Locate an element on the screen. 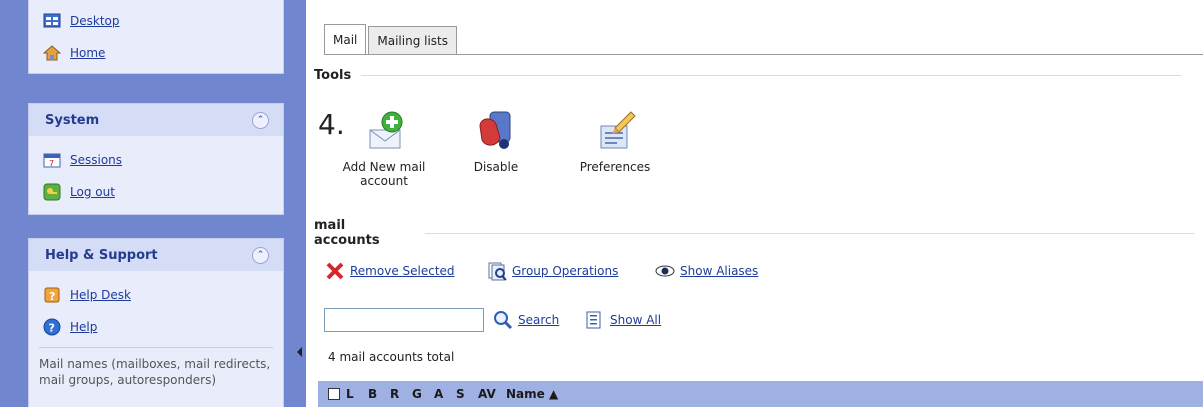 The height and width of the screenshot is (407, 1203). sidebar-item-sessions: 7 Sessions is located at coordinates (156, 160).